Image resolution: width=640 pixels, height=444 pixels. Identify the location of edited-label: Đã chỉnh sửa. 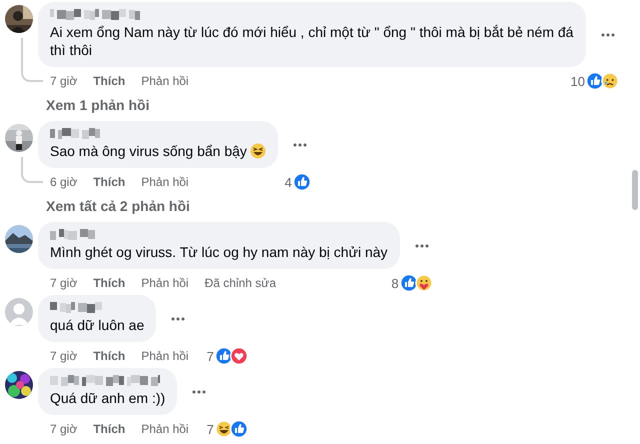
(240, 283).